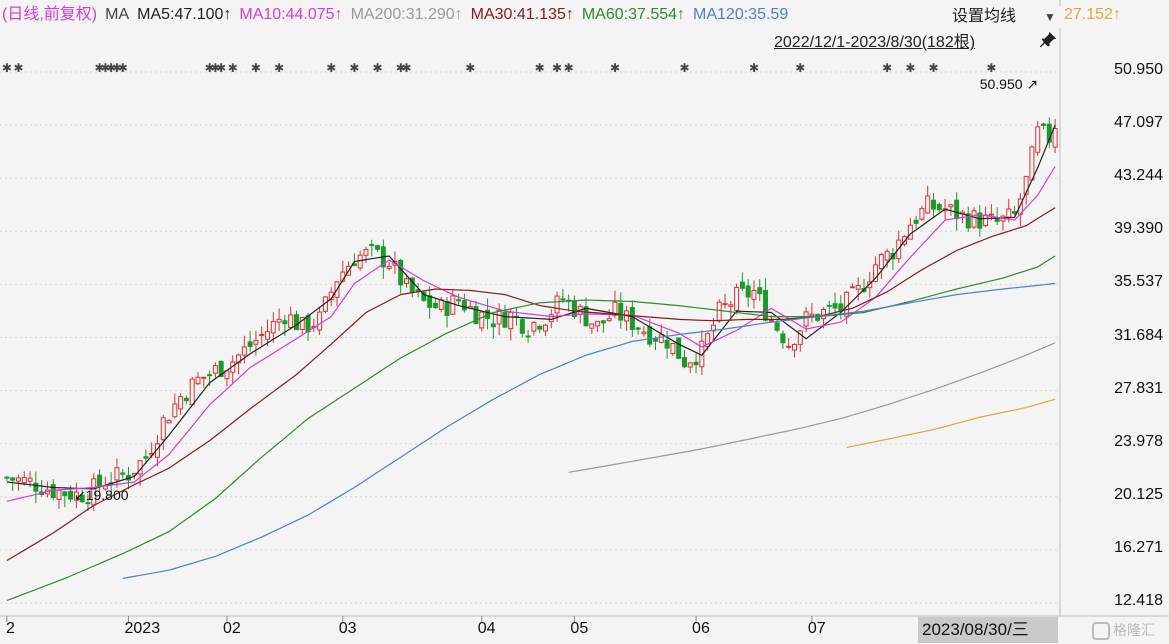  What do you see at coordinates (522, 14) in the screenshot?
I see `legend-ma30: MA30:41.135↑` at bounding box center [522, 14].